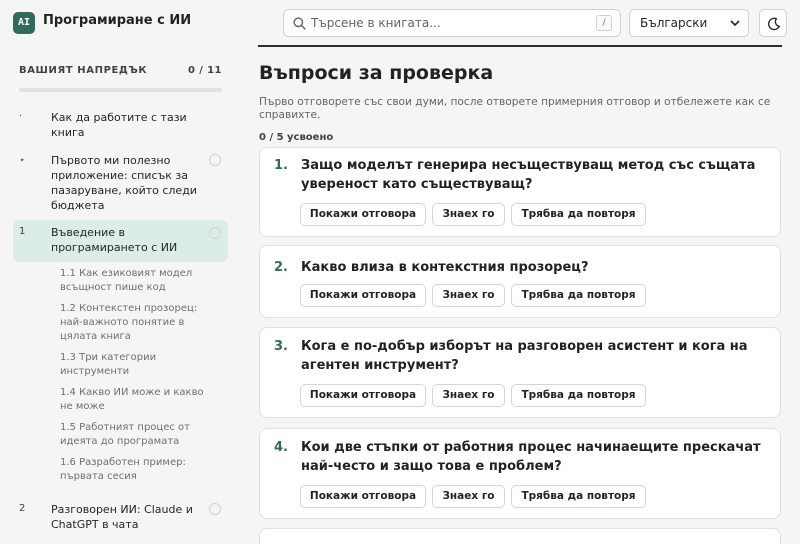 The width and height of the screenshot is (800, 544). I want to click on language-select: Български, so click(689, 23).